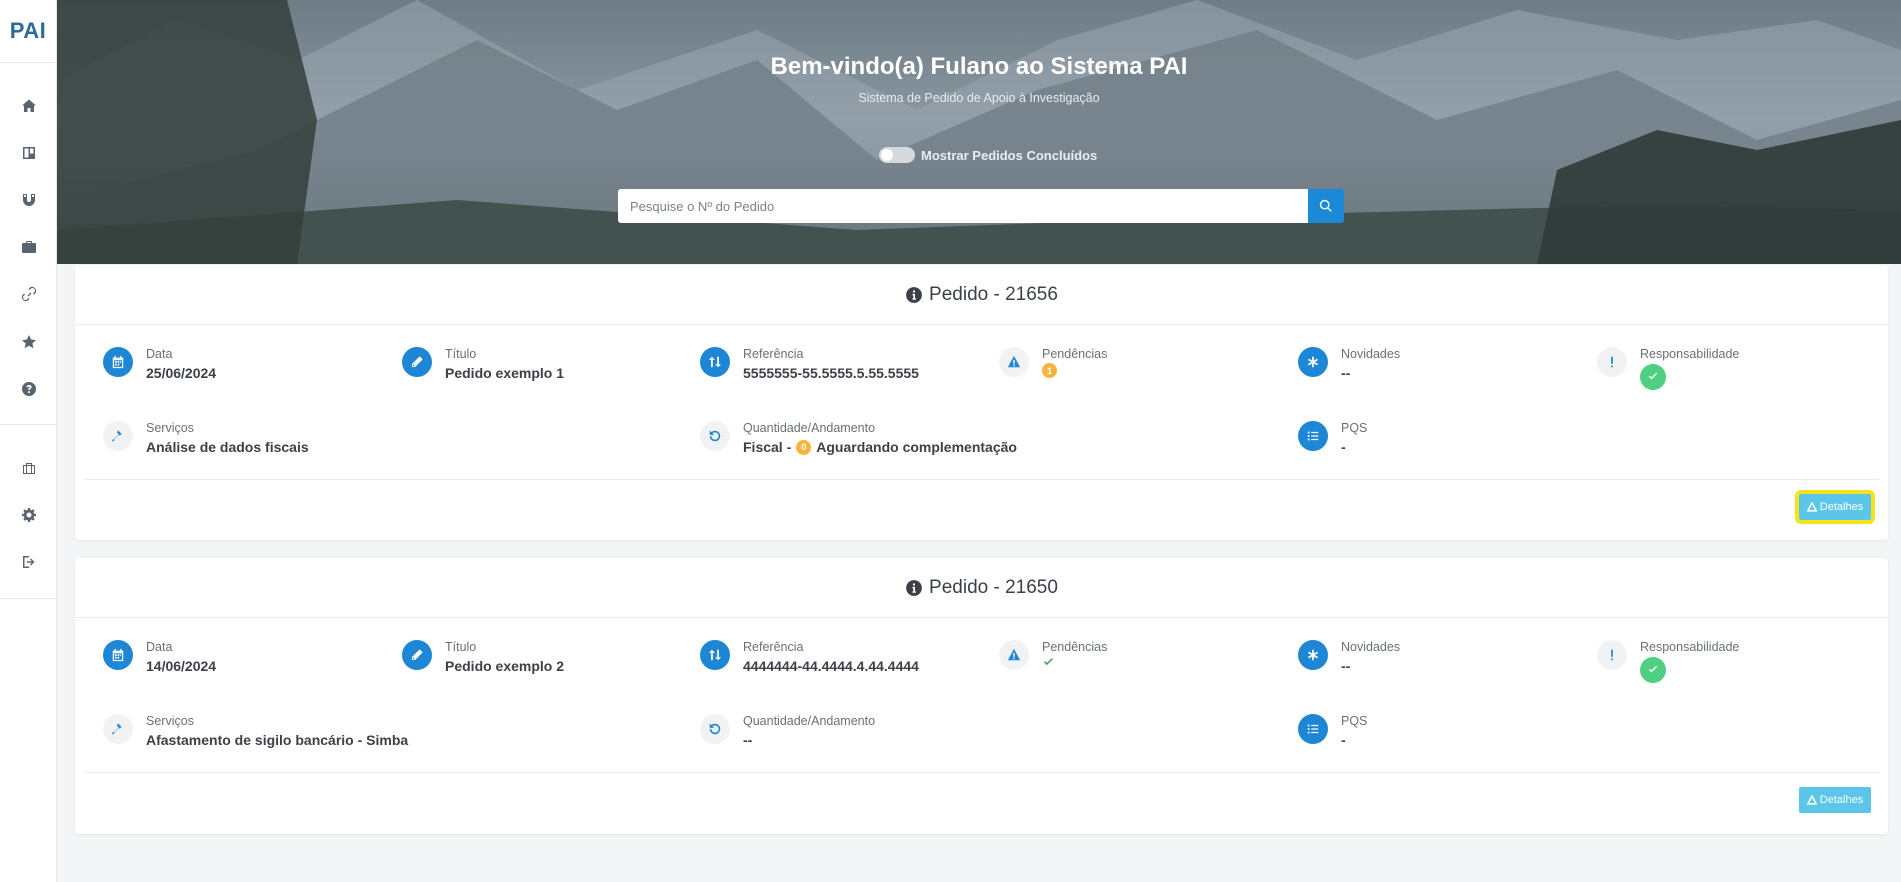  I want to click on field-text: Responsabilidade, so click(1689, 661).